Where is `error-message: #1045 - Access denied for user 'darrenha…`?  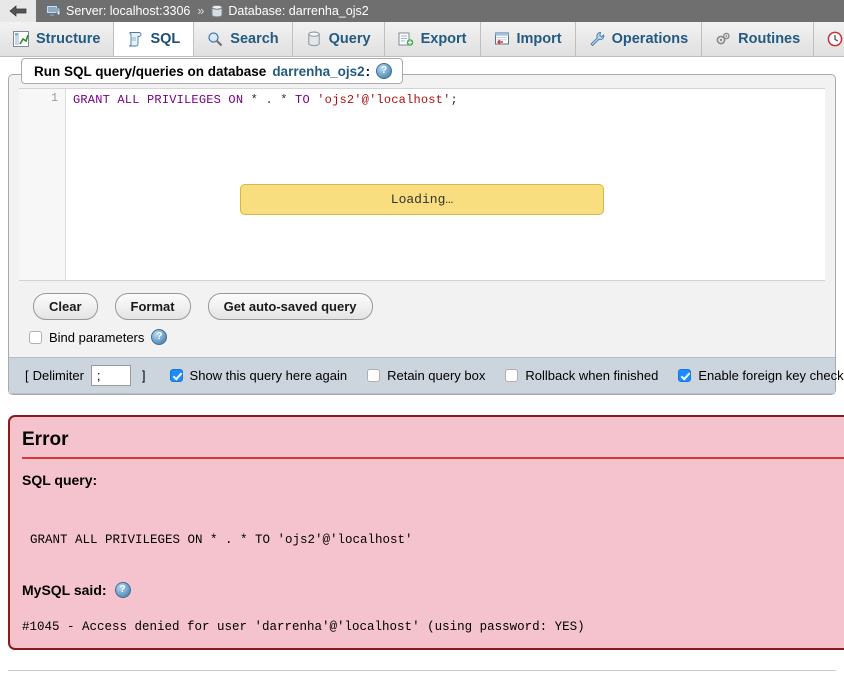
error-message: #1045 - Access denied for user 'darrenha… is located at coordinates (303, 627).